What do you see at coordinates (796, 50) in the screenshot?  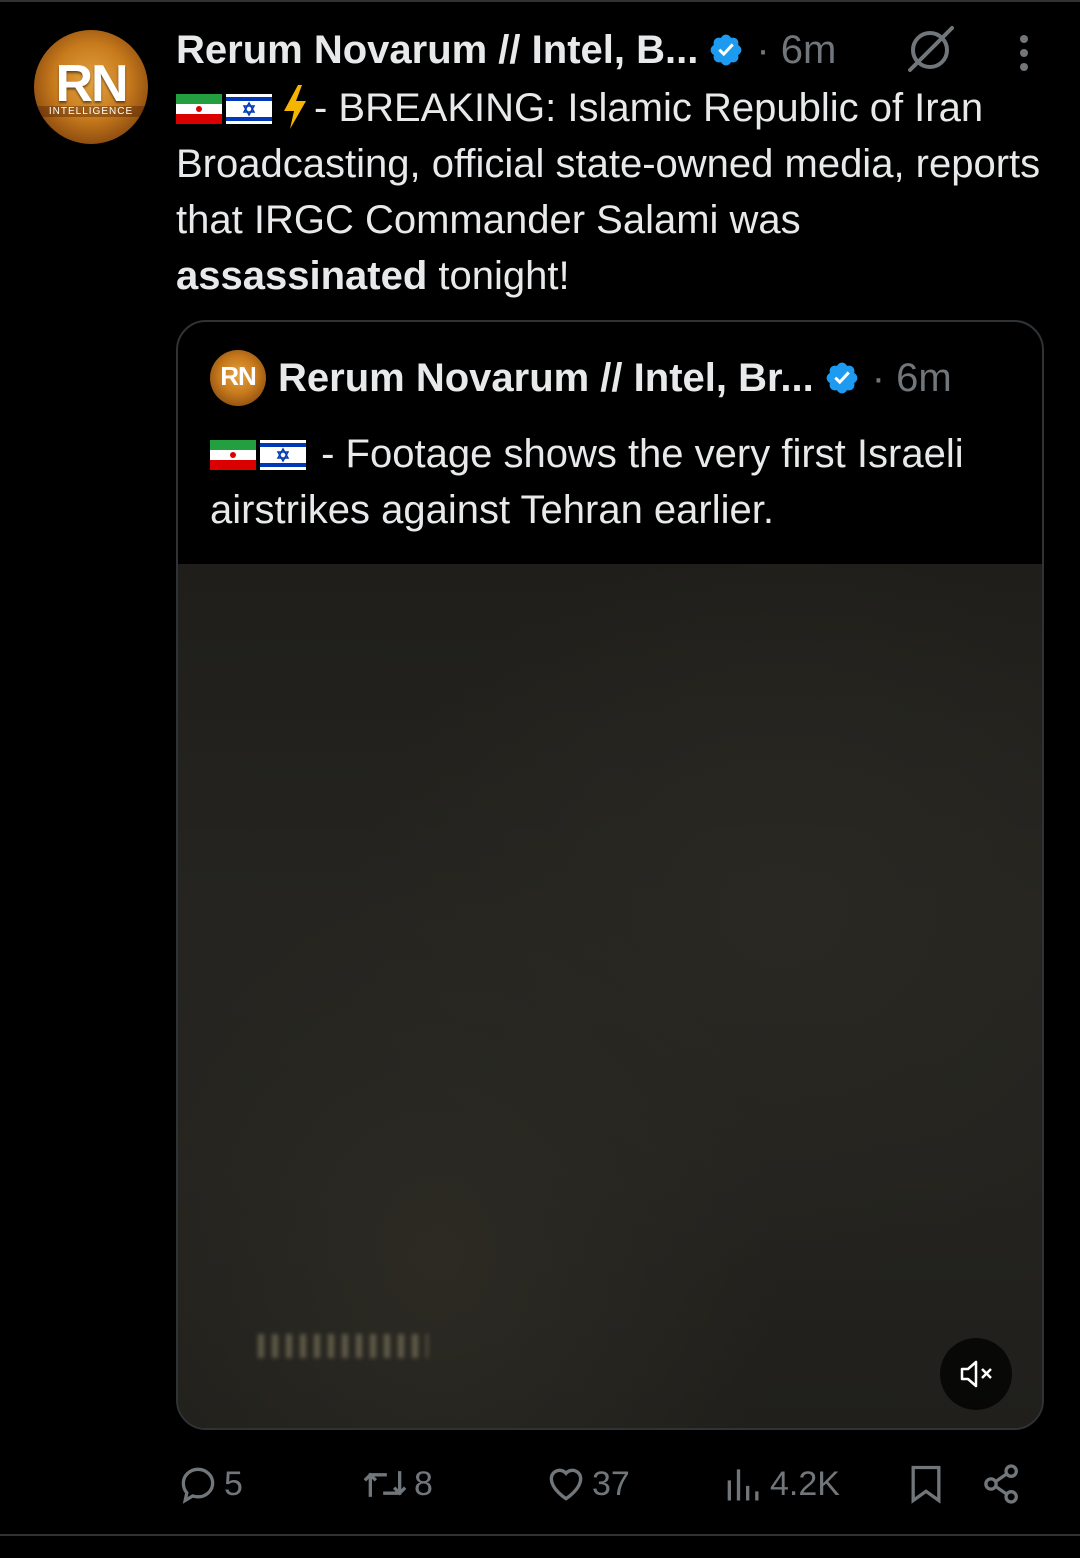 I see `tweet-time: · 6m` at bounding box center [796, 50].